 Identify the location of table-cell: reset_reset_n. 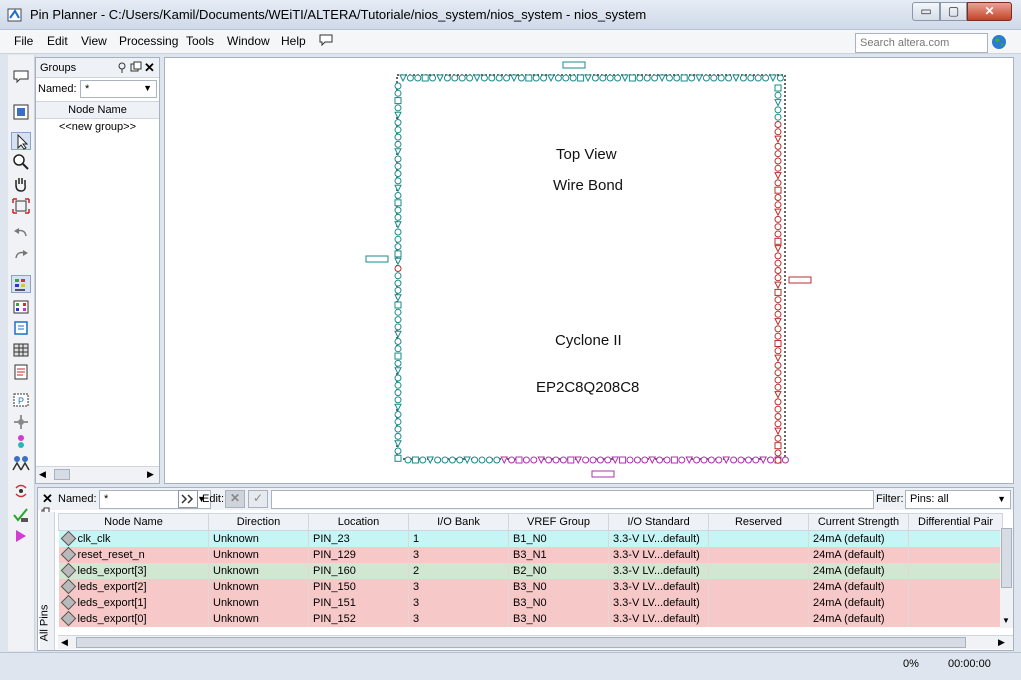
(133, 554).